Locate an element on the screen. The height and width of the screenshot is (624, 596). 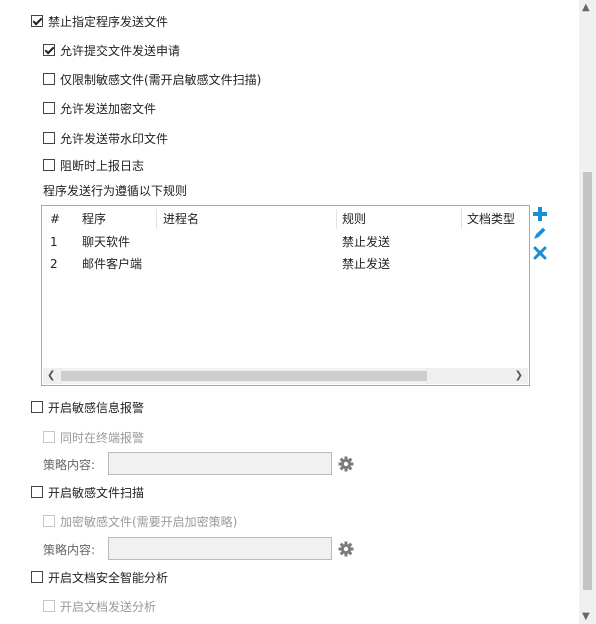
scan-encrypt-checkbox: 加密敏感文件(需要开启加密策略) is located at coordinates (140, 521).